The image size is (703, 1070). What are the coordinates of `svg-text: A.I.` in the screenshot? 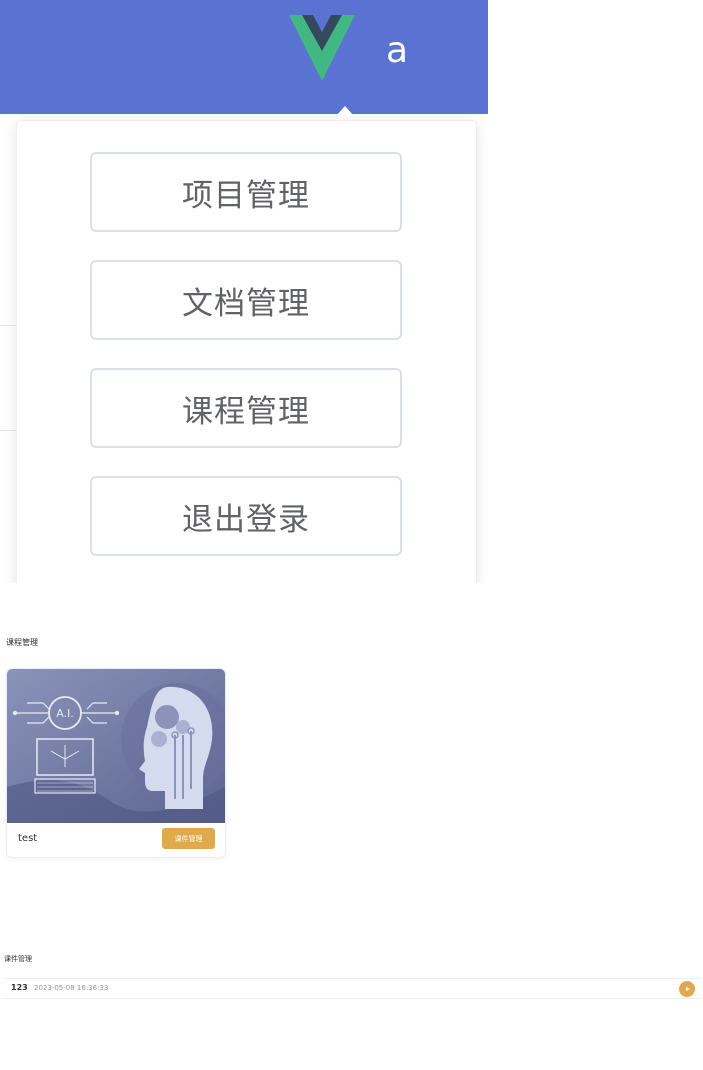 It's located at (65, 713).